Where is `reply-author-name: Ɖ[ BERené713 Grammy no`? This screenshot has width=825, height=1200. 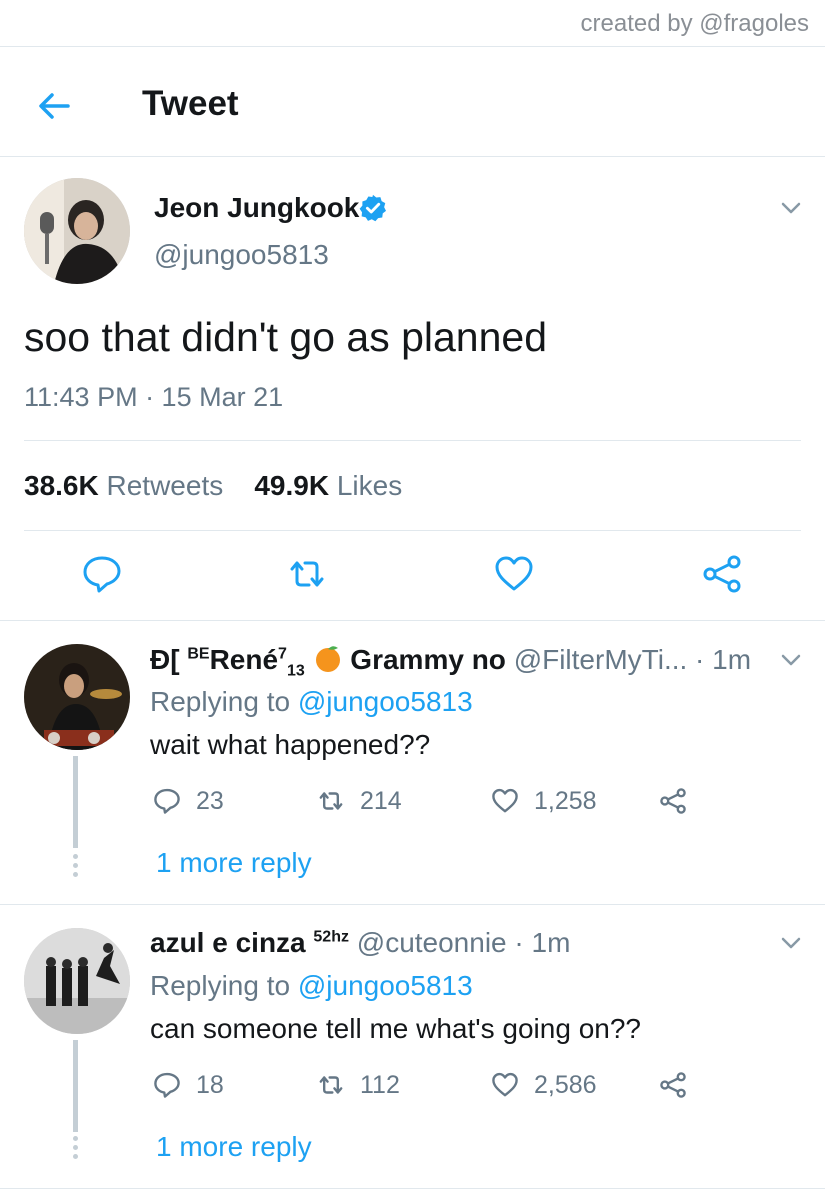 reply-author-name: Ɖ[ BERené713 Grammy no is located at coordinates (328, 662).